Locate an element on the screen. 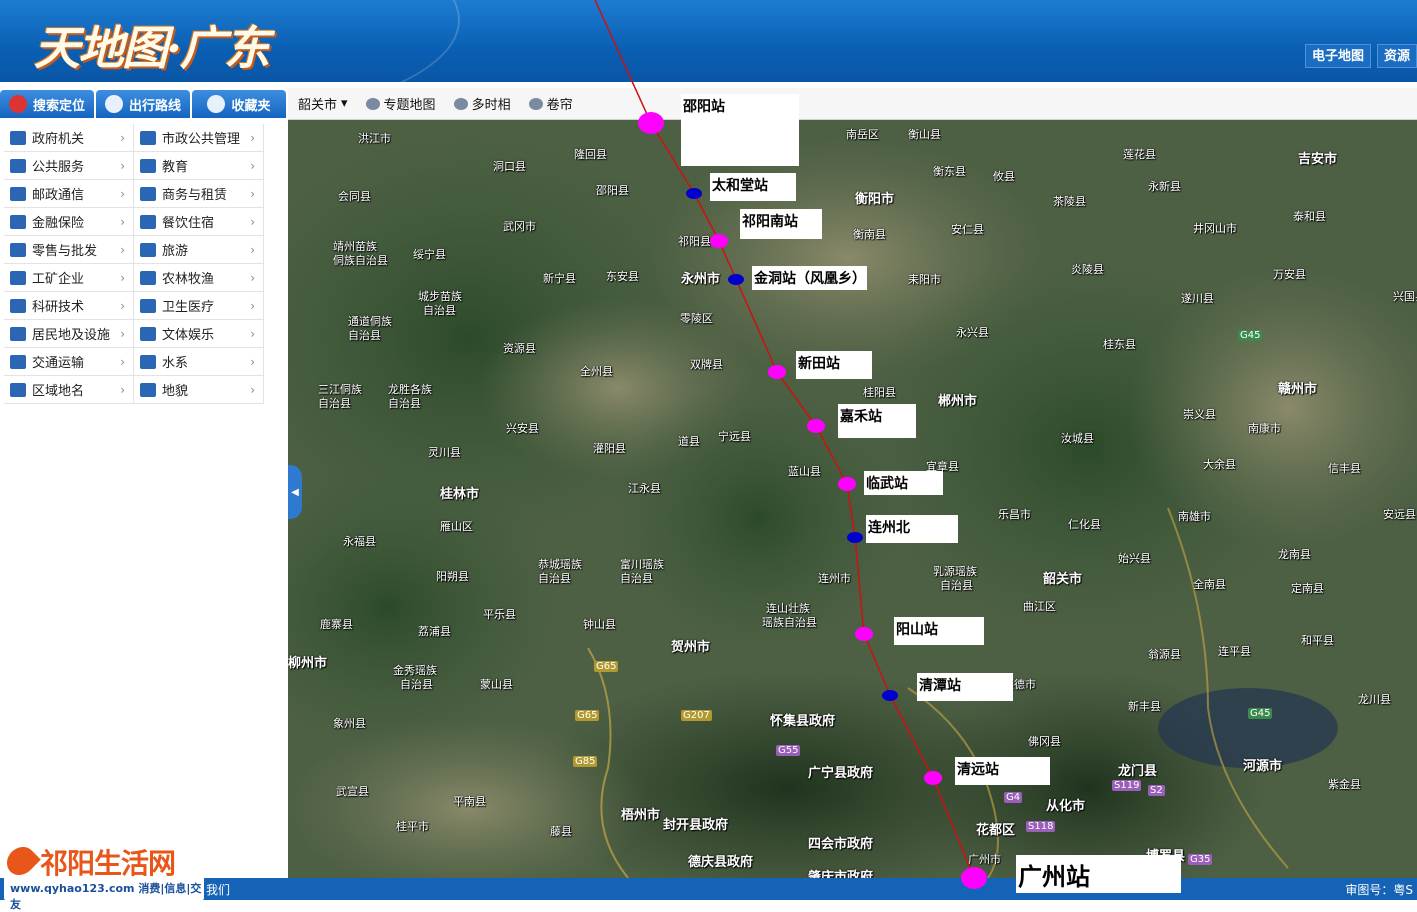  category-item: 水系 › is located at coordinates (199, 361).